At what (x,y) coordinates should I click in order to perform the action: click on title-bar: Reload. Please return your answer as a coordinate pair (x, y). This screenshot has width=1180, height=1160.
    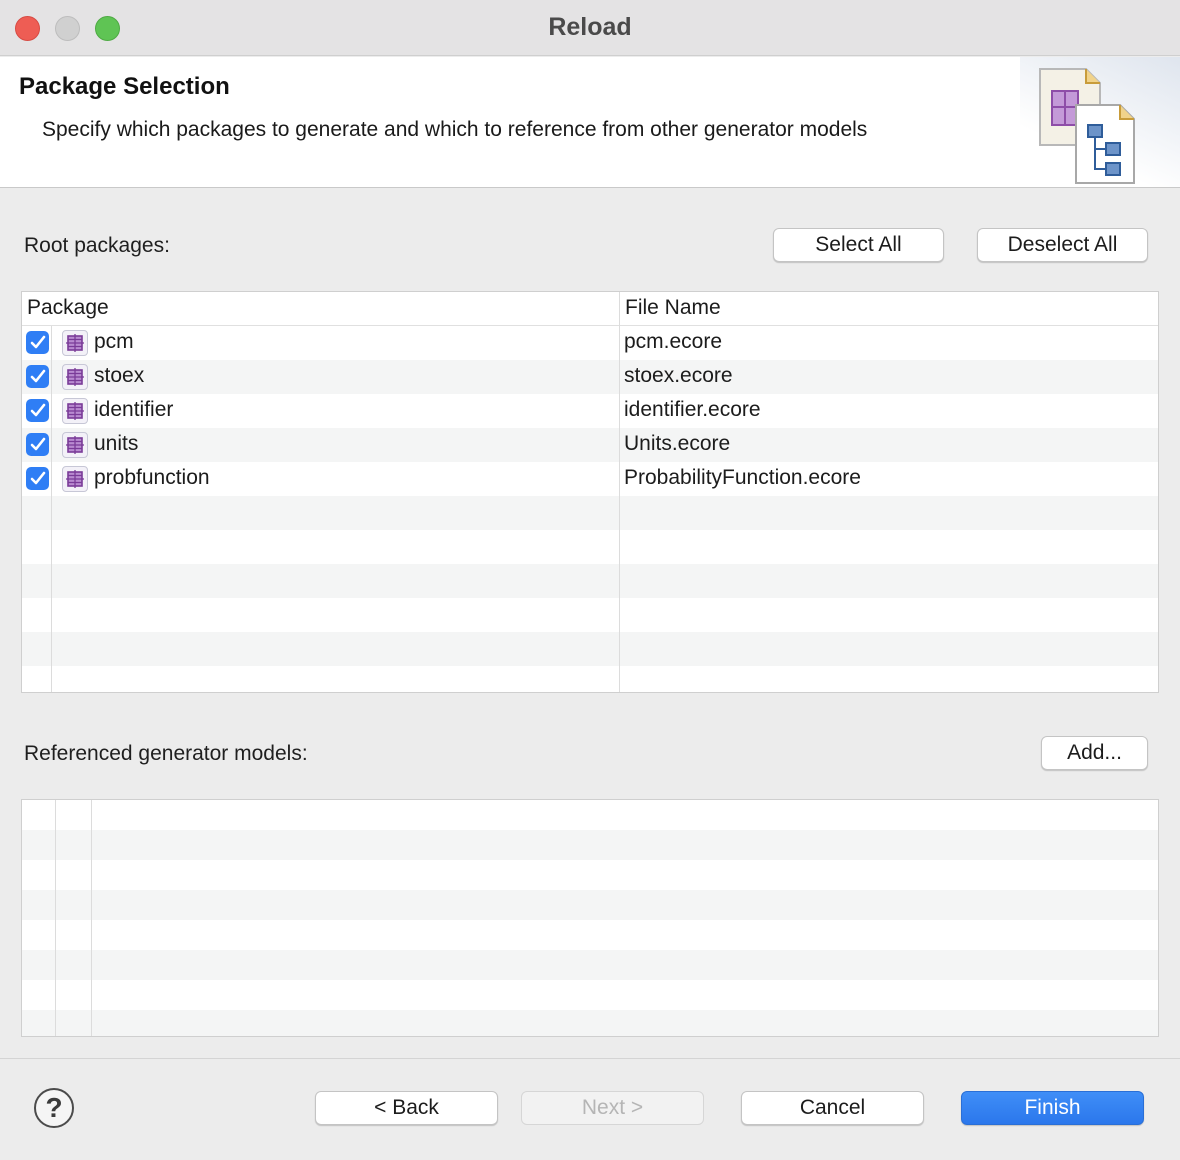
    Looking at the image, I should click on (590, 28).